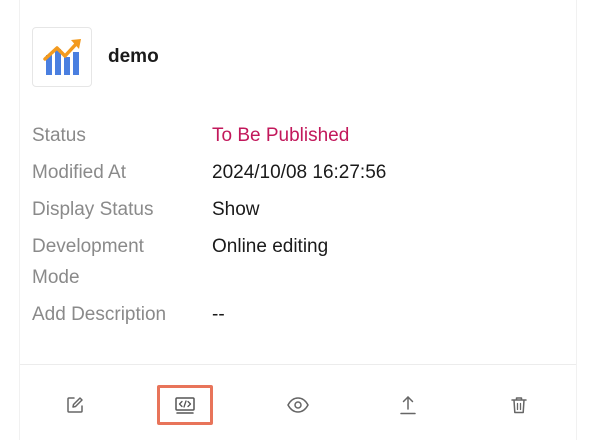  What do you see at coordinates (93, 209) in the screenshot?
I see `detail-label: Display Status` at bounding box center [93, 209].